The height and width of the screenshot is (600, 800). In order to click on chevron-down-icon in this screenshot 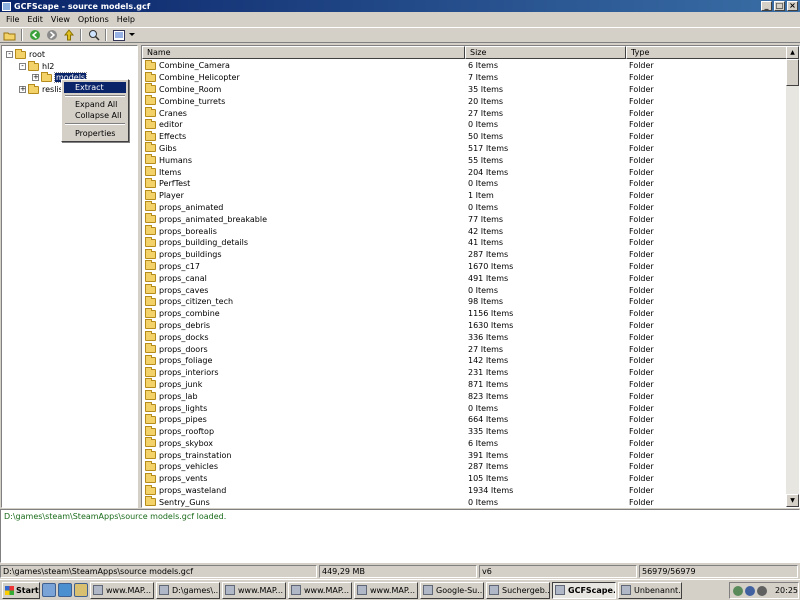, I will do `click(132, 35)`.